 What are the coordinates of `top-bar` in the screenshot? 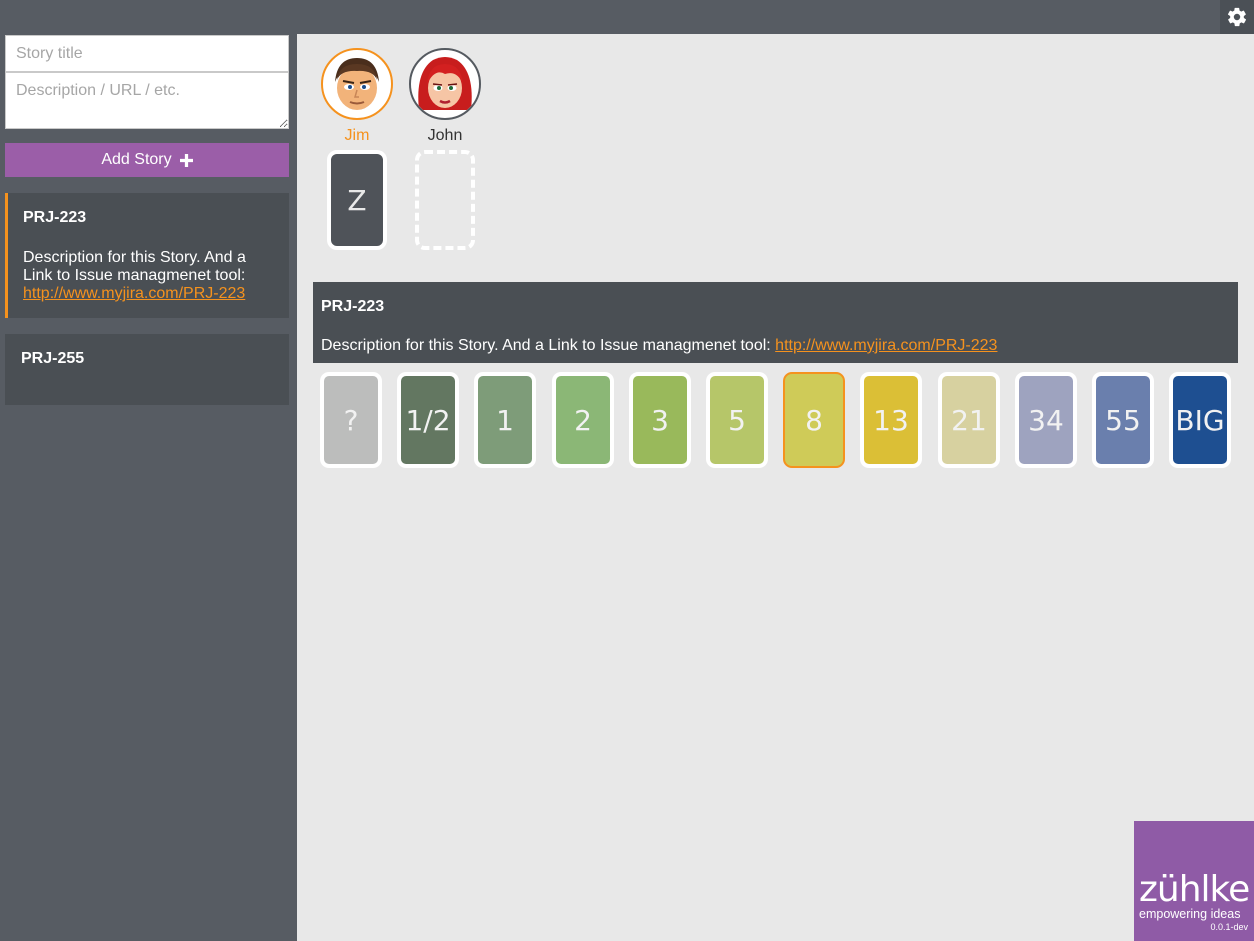 It's located at (627, 17).